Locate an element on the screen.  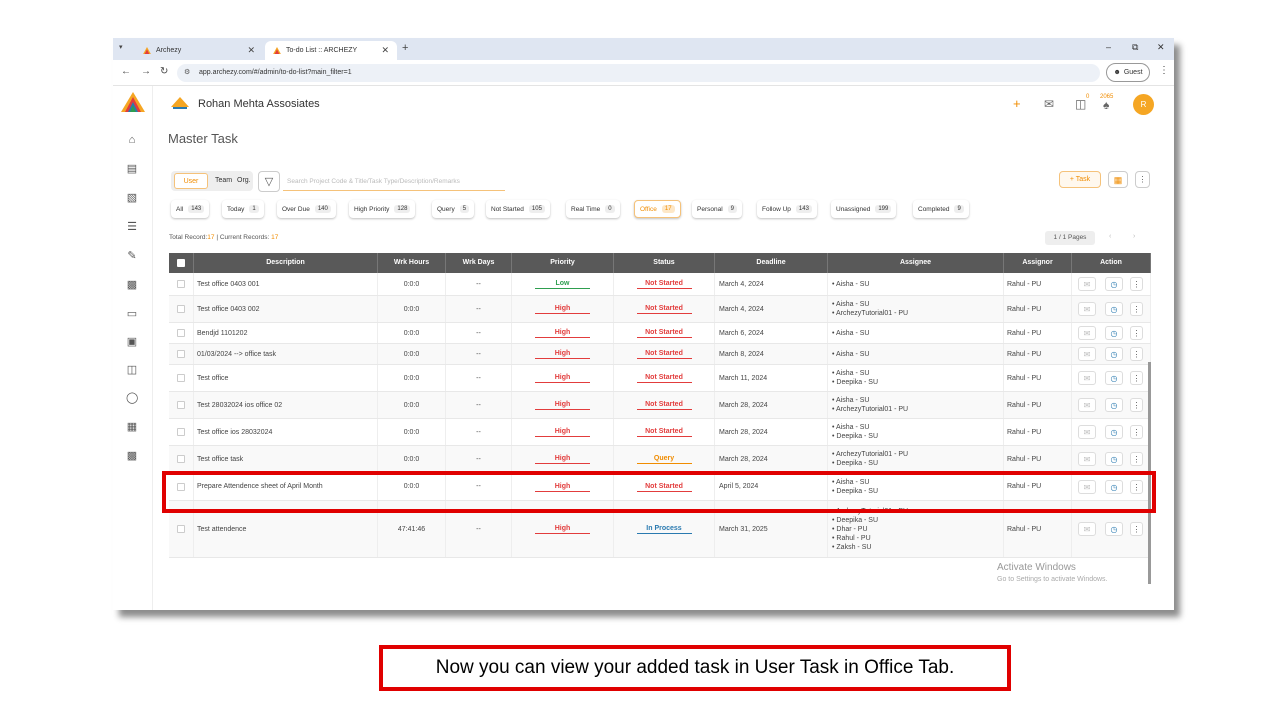
quick-add-icon: + is located at coordinates (1017, 103).